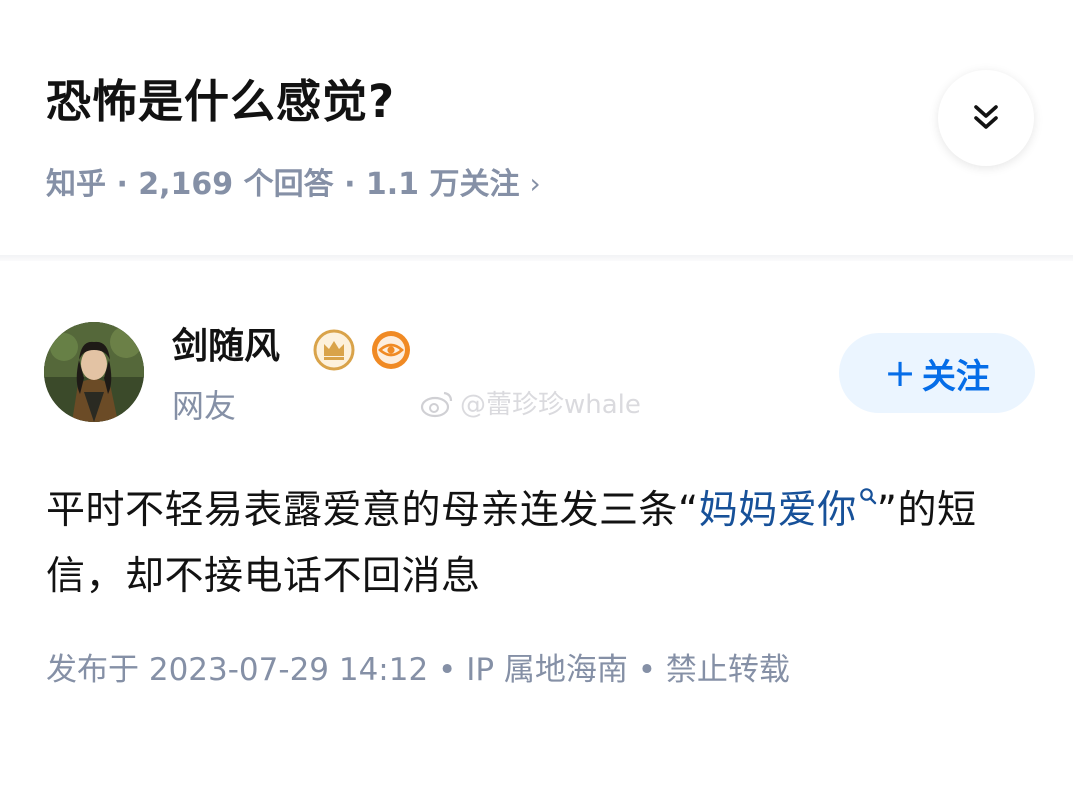 The image size is (1073, 805). Describe the element at coordinates (226, 347) in the screenshot. I see `author-name: 剑随风` at that location.